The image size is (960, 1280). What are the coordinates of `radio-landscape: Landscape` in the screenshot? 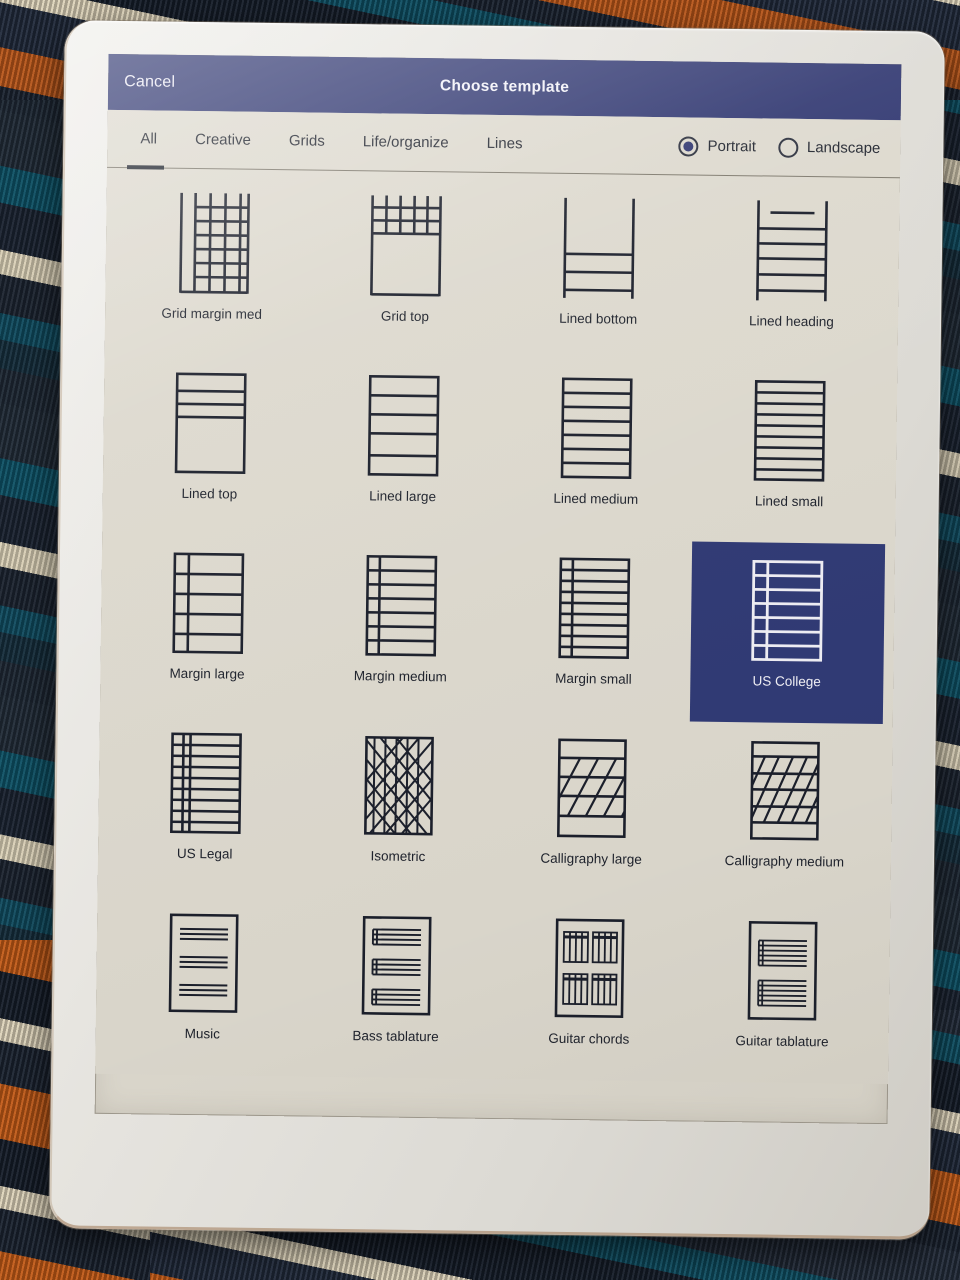 It's located at (829, 147).